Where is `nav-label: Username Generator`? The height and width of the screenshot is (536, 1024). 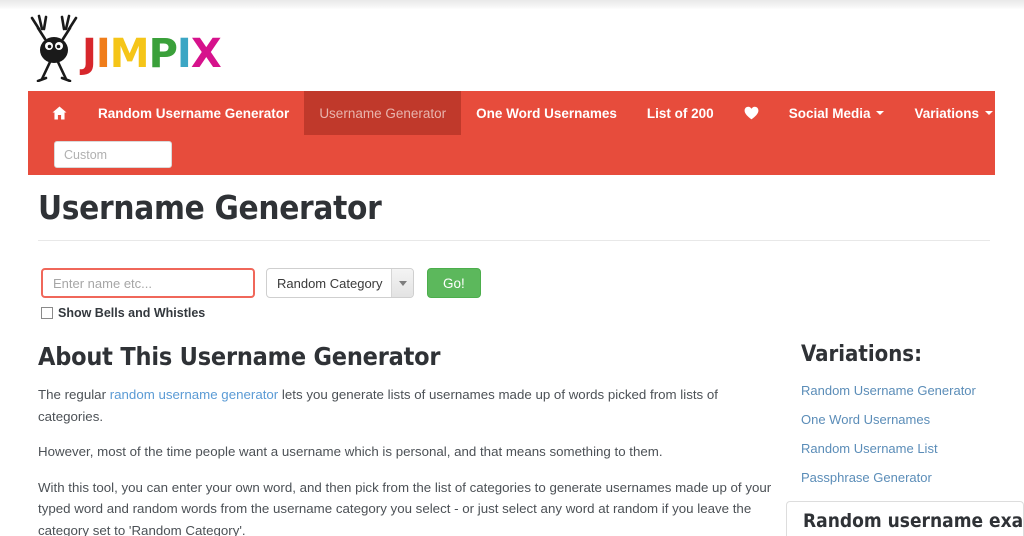
nav-label: Username Generator is located at coordinates (383, 113).